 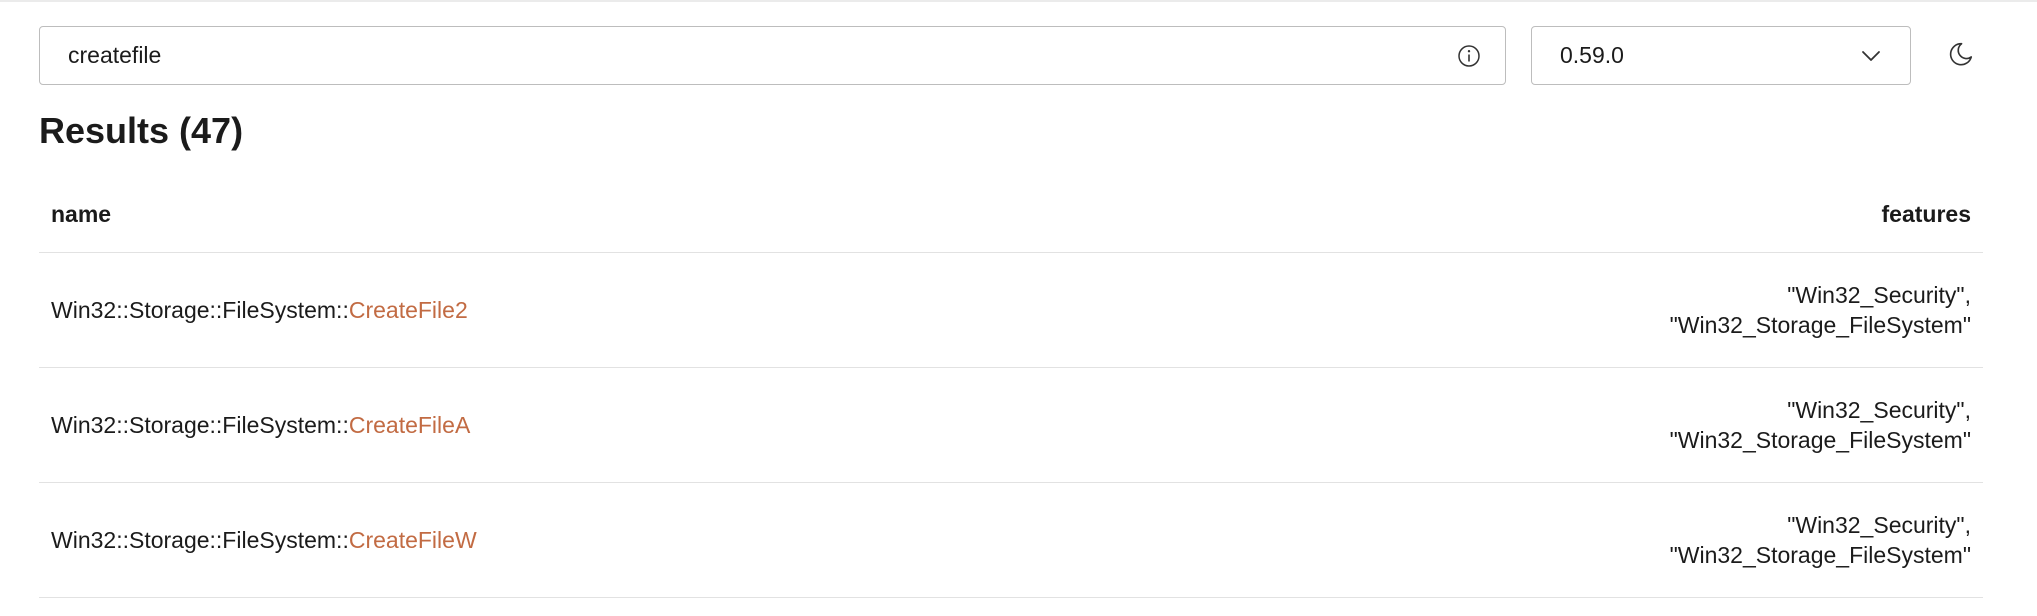 What do you see at coordinates (413, 540) in the screenshot?
I see `result-item-link: CreateFileW` at bounding box center [413, 540].